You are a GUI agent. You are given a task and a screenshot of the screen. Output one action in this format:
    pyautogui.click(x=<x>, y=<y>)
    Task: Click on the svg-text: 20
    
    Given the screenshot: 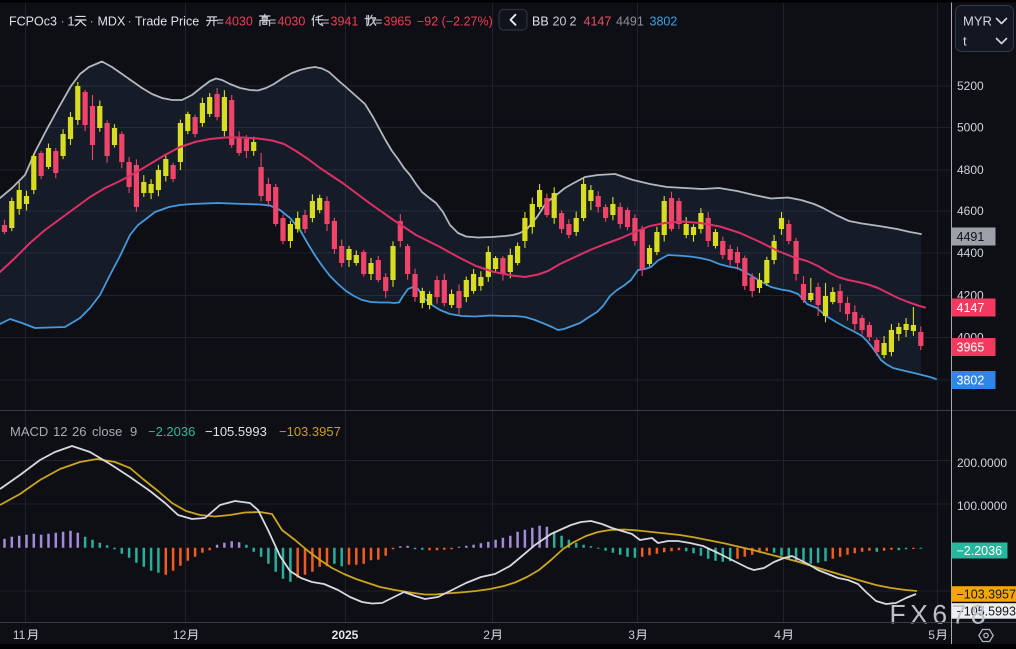 What is the action you would take?
    pyautogui.click(x=560, y=22)
    